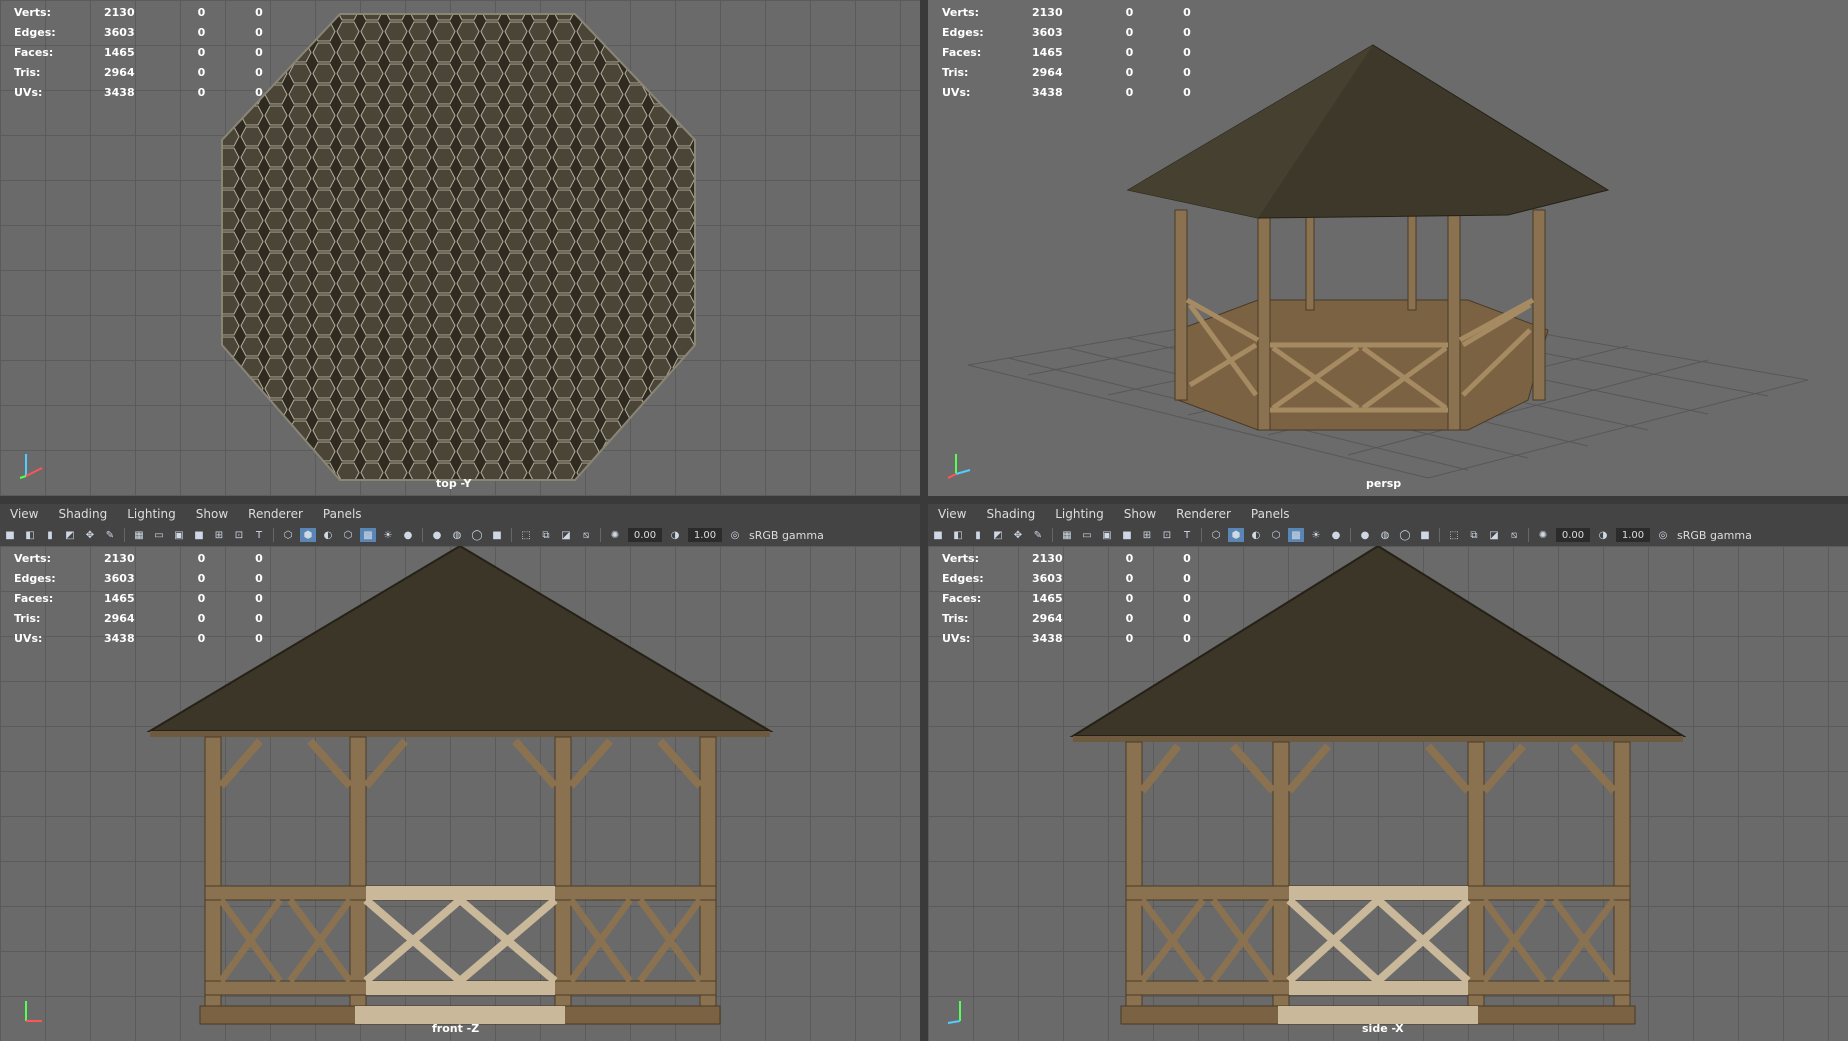 This screenshot has height=1041, width=1848. Describe the element at coordinates (1383, 1028) in the screenshot. I see `camera-label: side -X` at that location.